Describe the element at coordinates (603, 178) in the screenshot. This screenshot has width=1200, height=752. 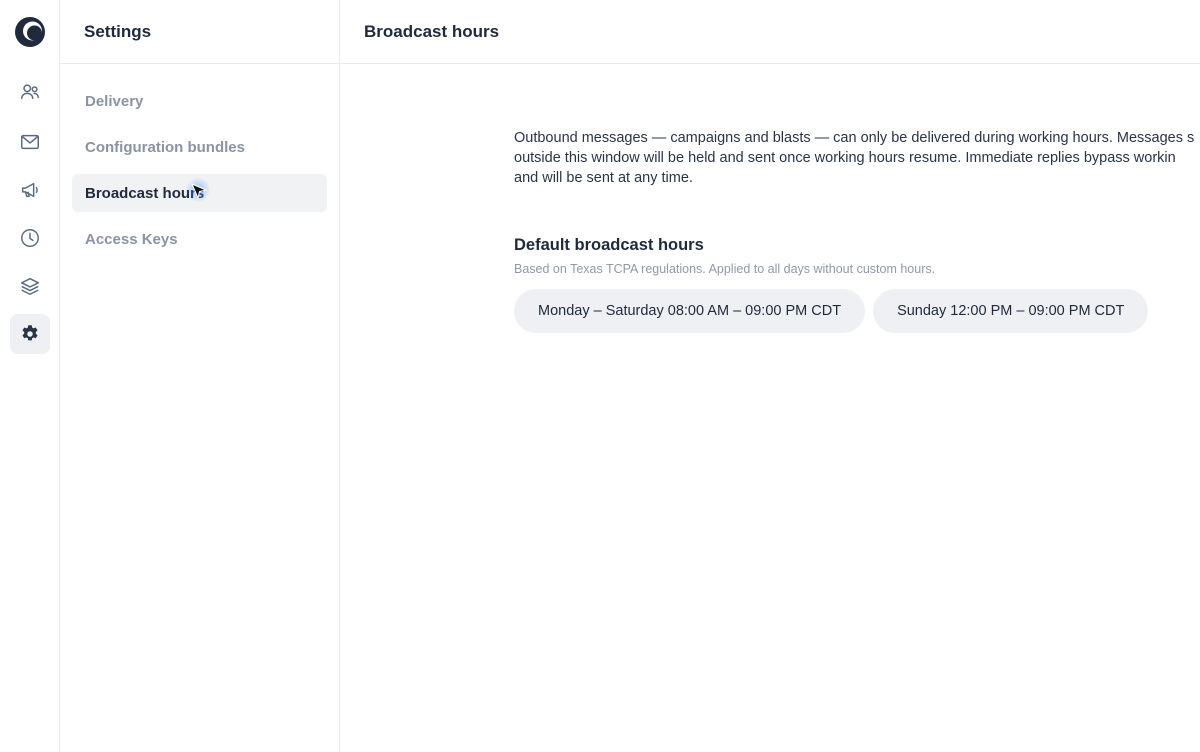
I see `description-line: and will be sent at any time.` at that location.